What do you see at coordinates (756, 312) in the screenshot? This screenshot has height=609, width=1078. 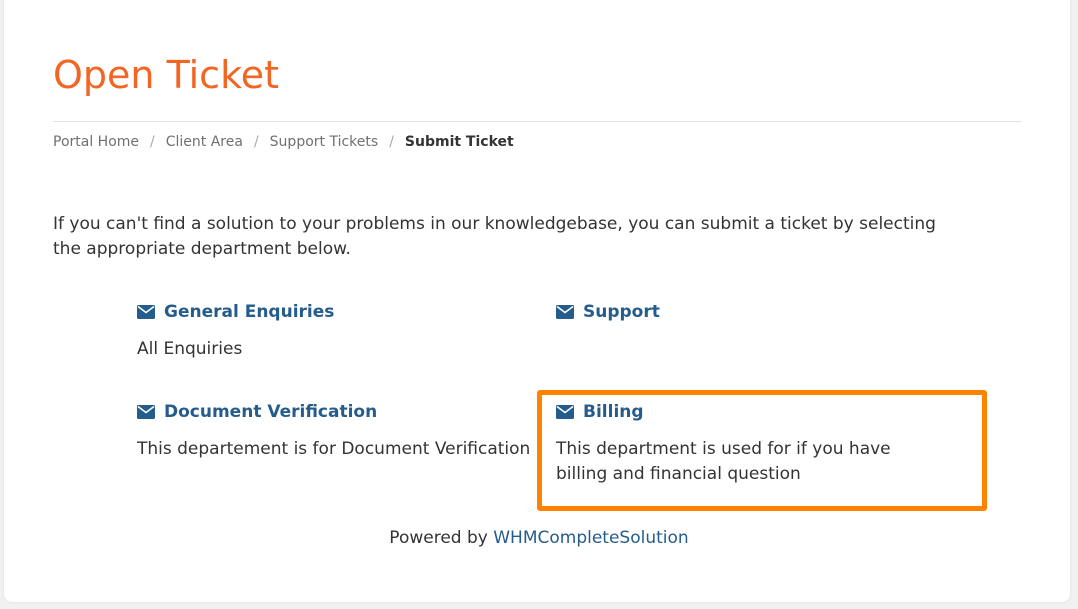 I see `department-support-link: Support` at bounding box center [756, 312].